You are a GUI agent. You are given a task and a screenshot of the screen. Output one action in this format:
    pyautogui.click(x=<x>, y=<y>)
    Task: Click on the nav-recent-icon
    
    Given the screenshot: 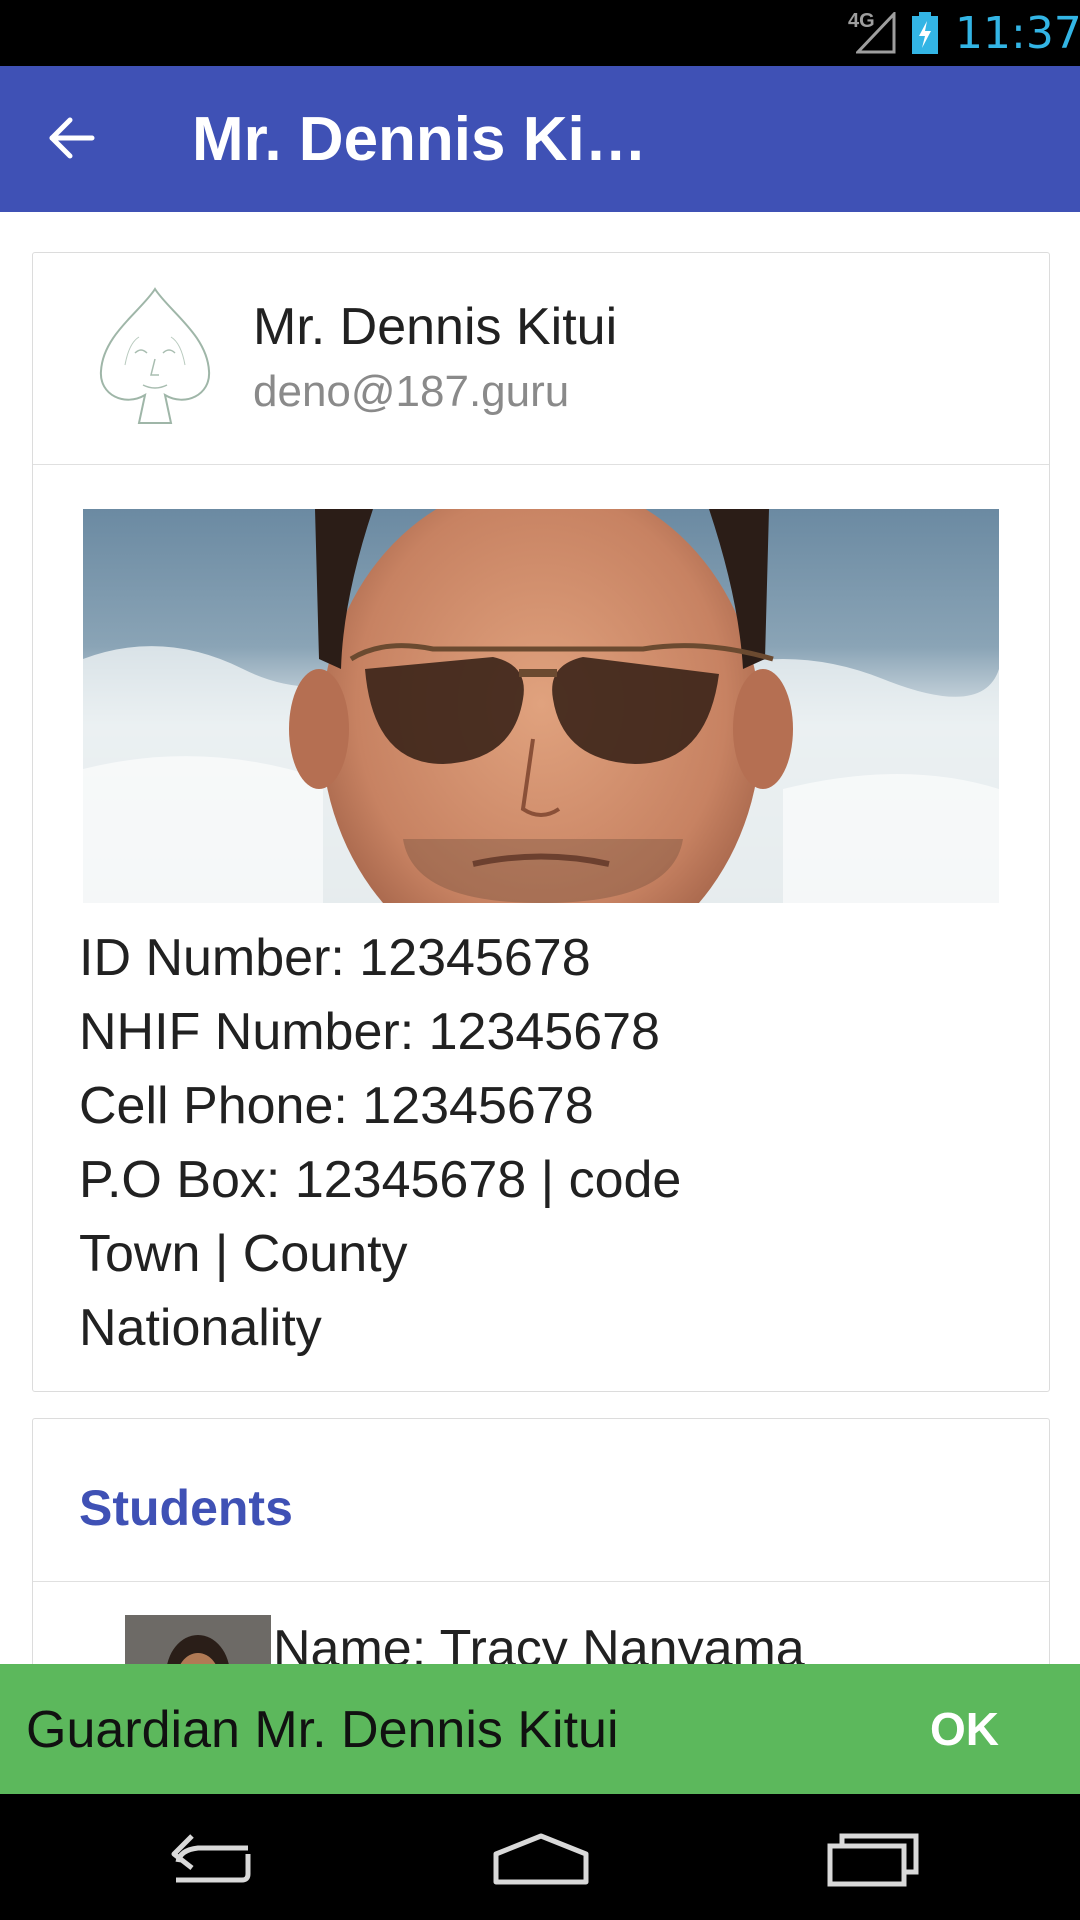 What is the action you would take?
    pyautogui.click(x=873, y=1859)
    